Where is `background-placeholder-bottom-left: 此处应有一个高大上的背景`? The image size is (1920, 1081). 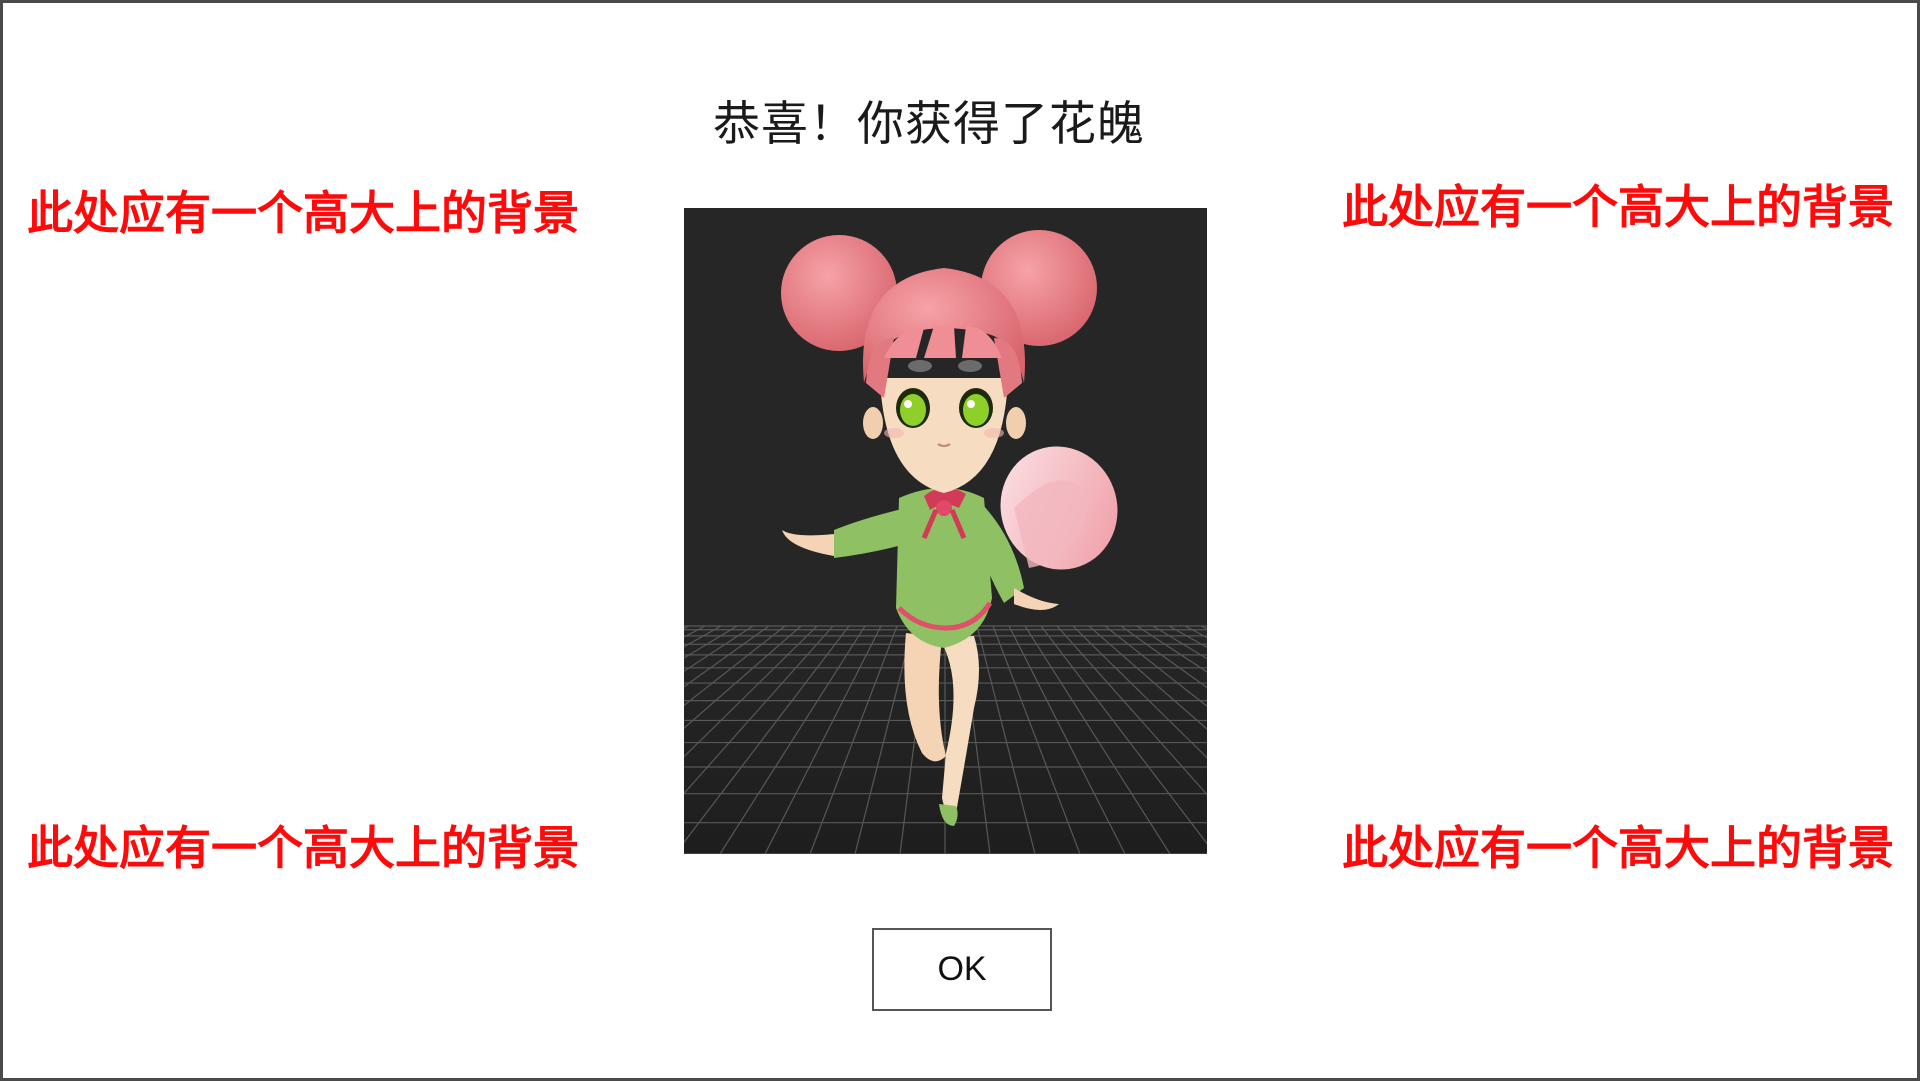
background-placeholder-bottom-left: 此处应有一个高大上的背景 is located at coordinates (303, 848).